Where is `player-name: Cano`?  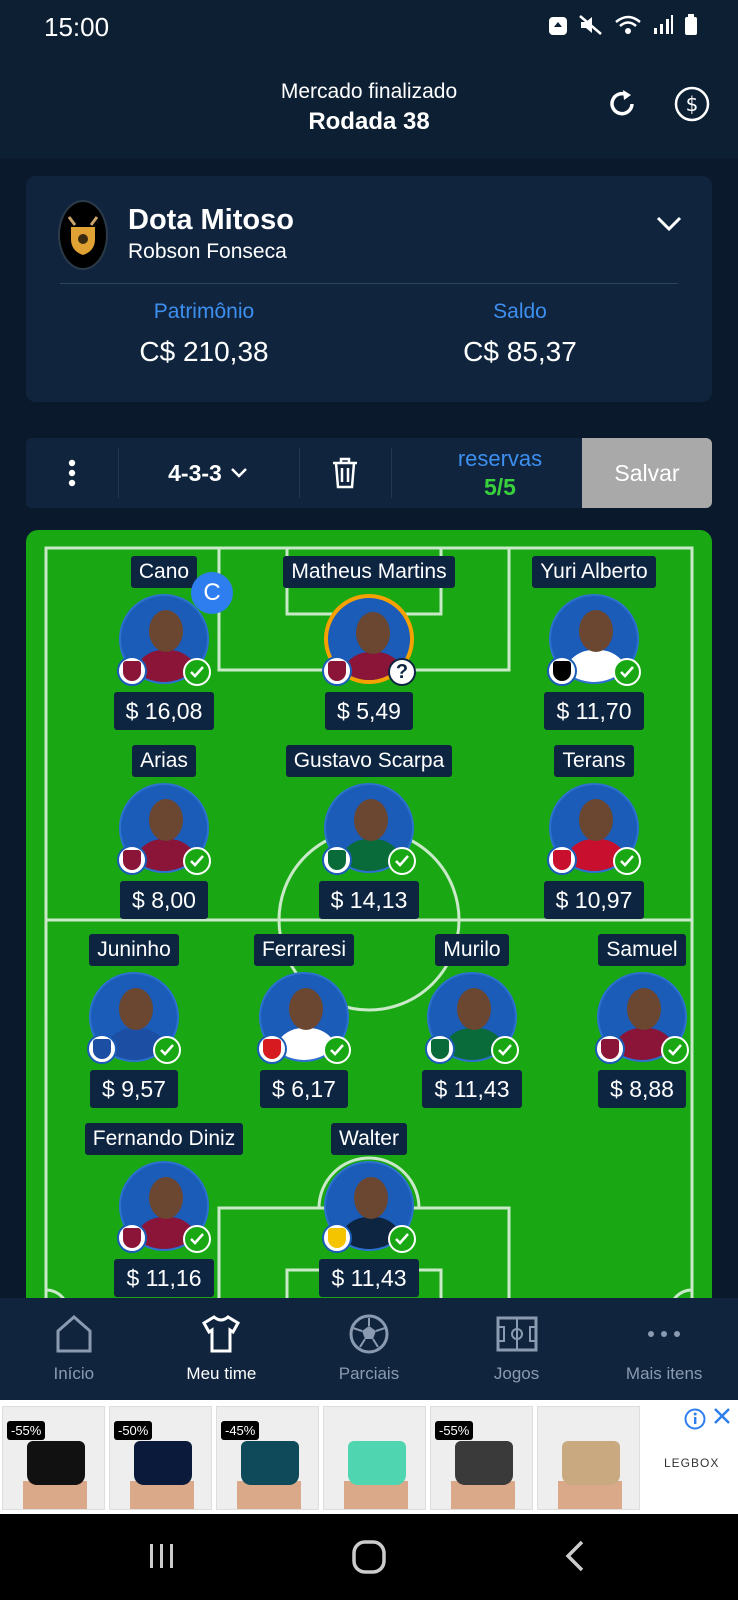 player-name: Cano is located at coordinates (164, 572).